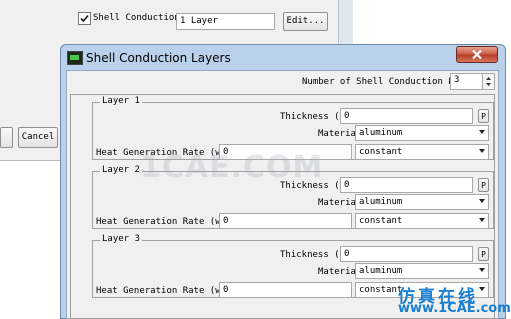 Image resolution: width=511 pixels, height=319 pixels. What do you see at coordinates (232, 167) in the screenshot?
I see `center-watermark: 1CAE.COM` at bounding box center [232, 167].